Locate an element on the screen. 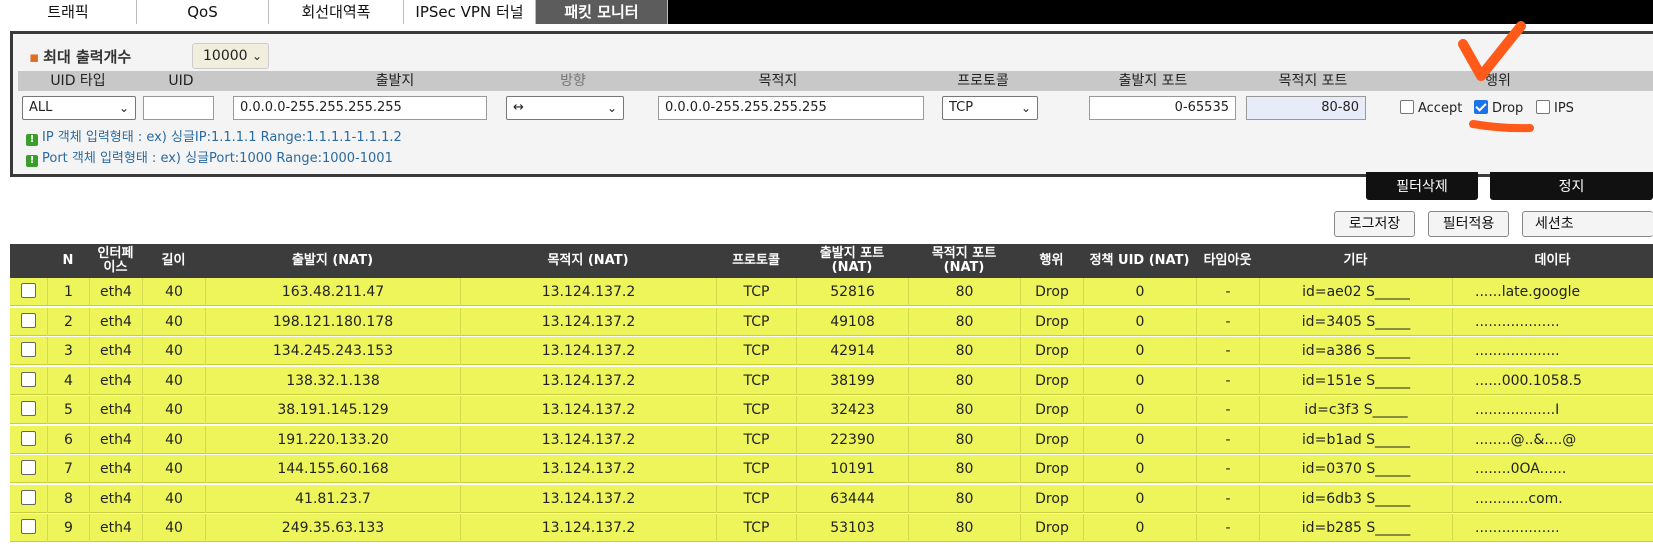 The image size is (1653, 553). cell-src: 41.81.23.7 is located at coordinates (332, 499).